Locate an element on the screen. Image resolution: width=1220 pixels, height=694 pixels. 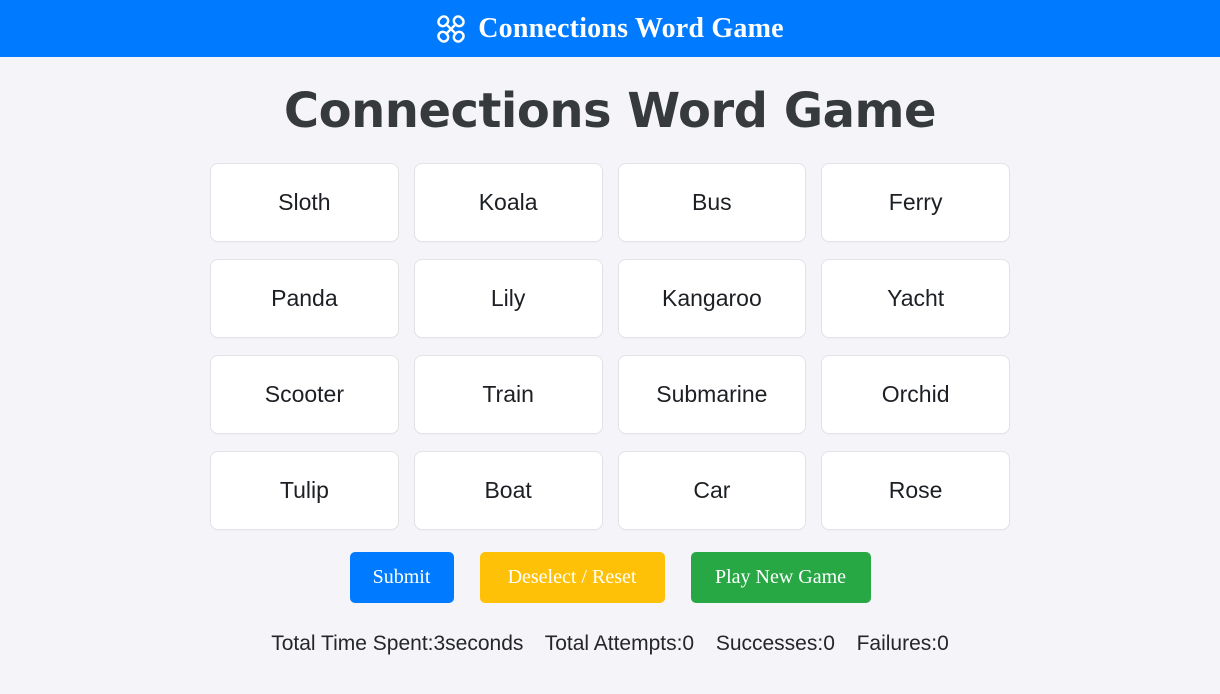
top-navbar: Connections Word Game is located at coordinates (610, 28).